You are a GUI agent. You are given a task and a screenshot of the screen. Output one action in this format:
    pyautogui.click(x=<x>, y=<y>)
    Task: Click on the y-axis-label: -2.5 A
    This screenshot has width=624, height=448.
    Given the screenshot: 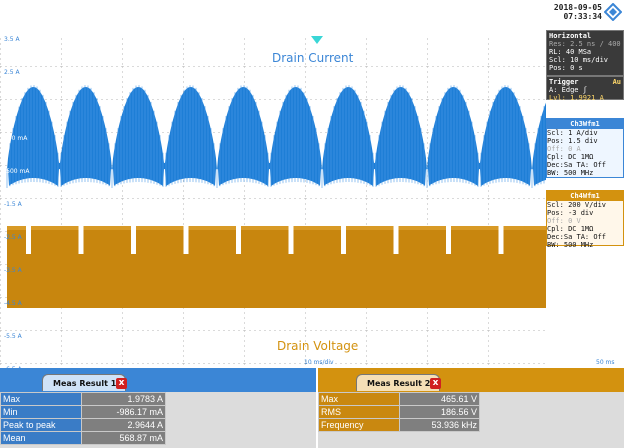 What is the action you would take?
    pyautogui.click(x=13, y=237)
    